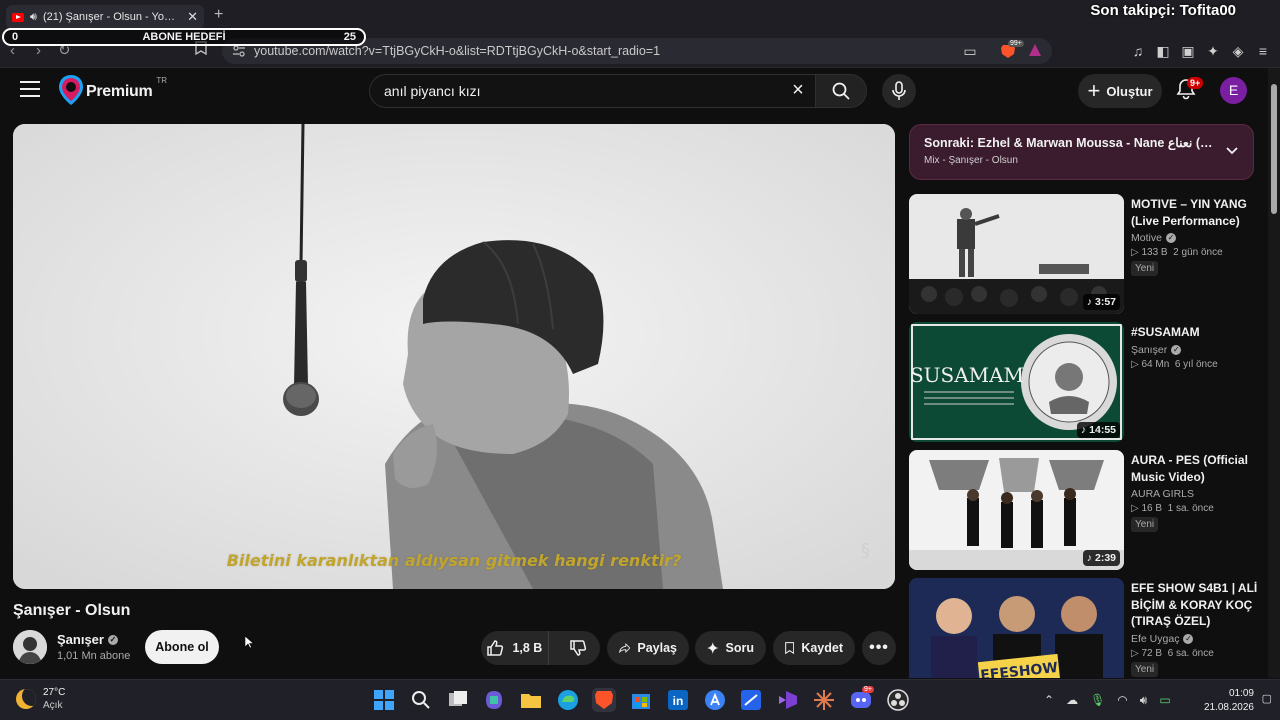 The height and width of the screenshot is (720, 1280). I want to click on site-info-icon, so click(239, 51).